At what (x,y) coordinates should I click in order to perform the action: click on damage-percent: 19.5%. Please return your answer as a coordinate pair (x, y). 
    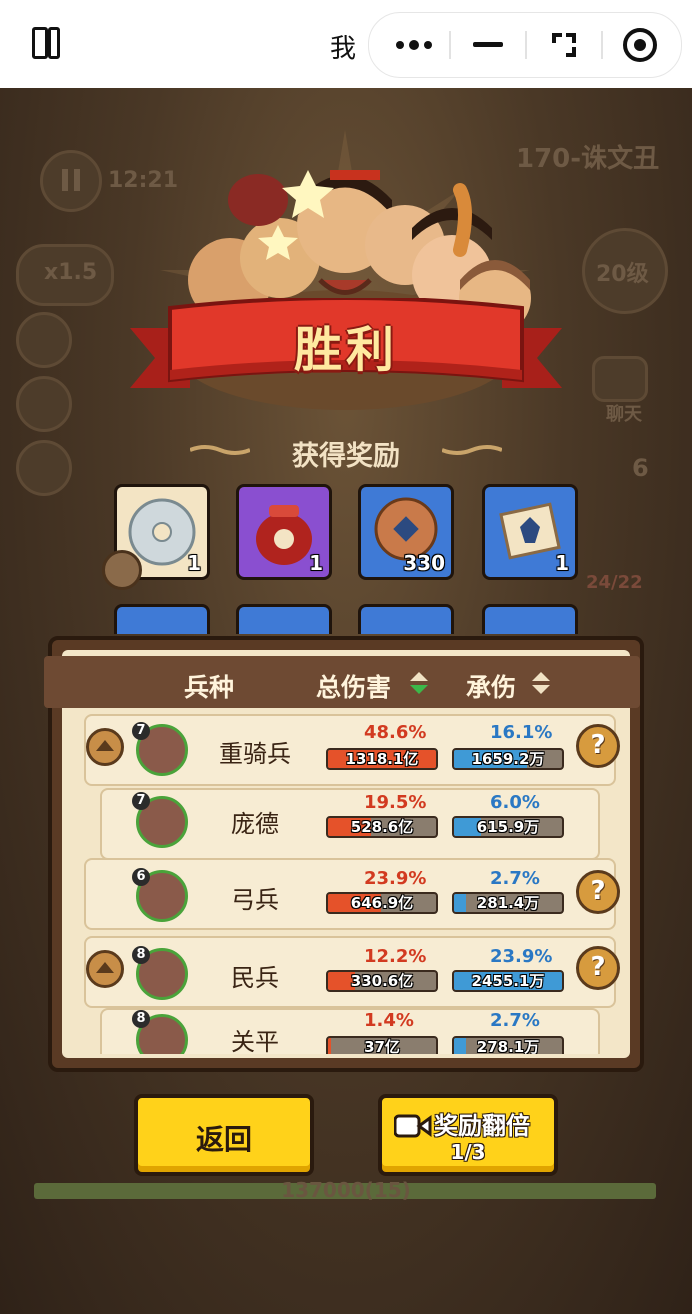
    Looking at the image, I should click on (395, 802).